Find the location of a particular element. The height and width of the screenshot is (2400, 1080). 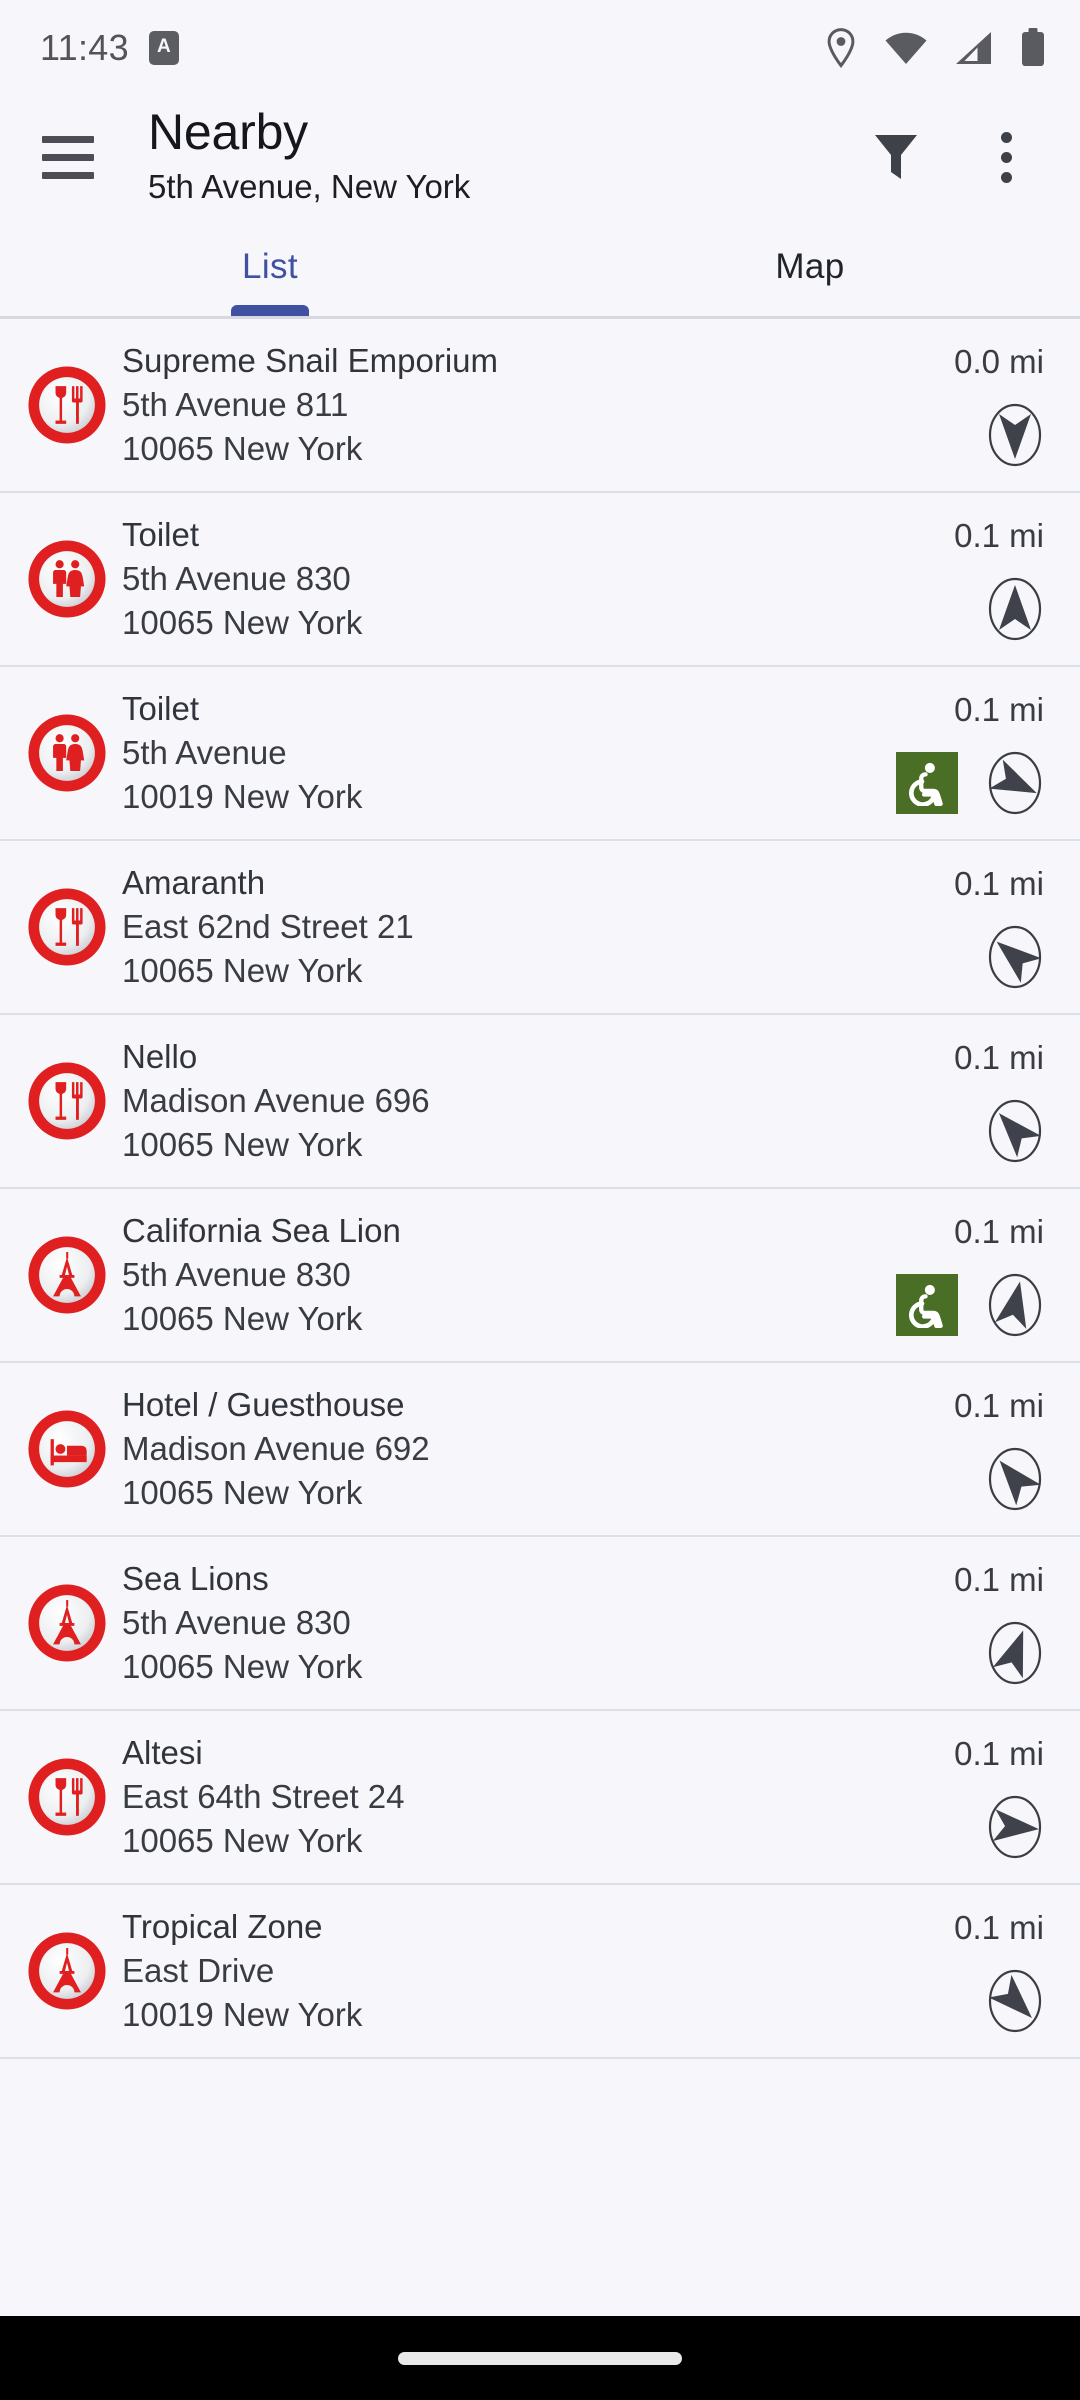

poi-street: East Drive is located at coordinates (198, 1970).